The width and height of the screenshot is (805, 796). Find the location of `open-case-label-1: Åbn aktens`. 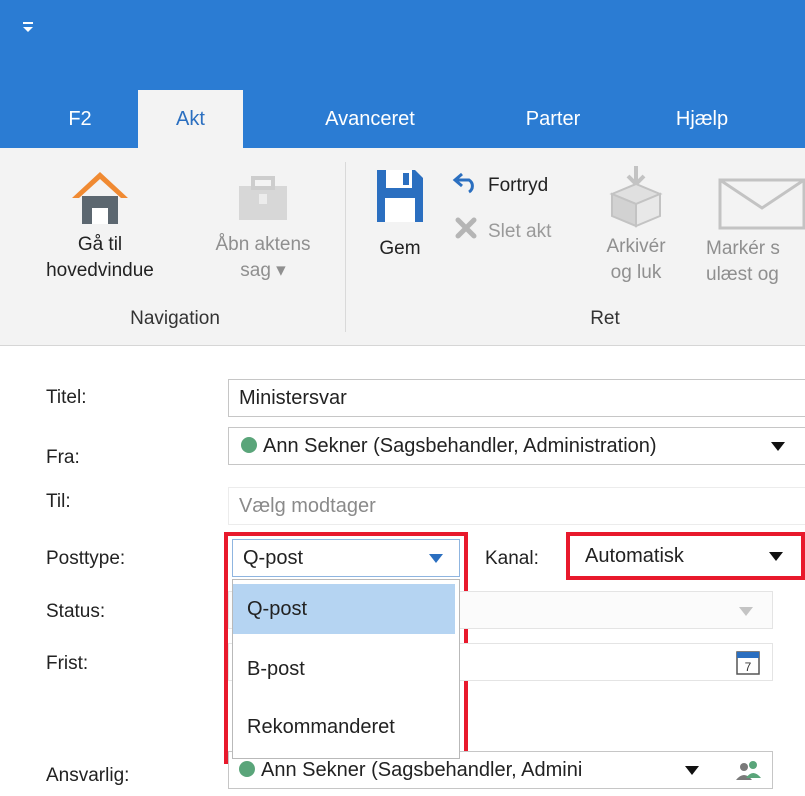

open-case-label-1: Åbn aktens is located at coordinates (263, 244).